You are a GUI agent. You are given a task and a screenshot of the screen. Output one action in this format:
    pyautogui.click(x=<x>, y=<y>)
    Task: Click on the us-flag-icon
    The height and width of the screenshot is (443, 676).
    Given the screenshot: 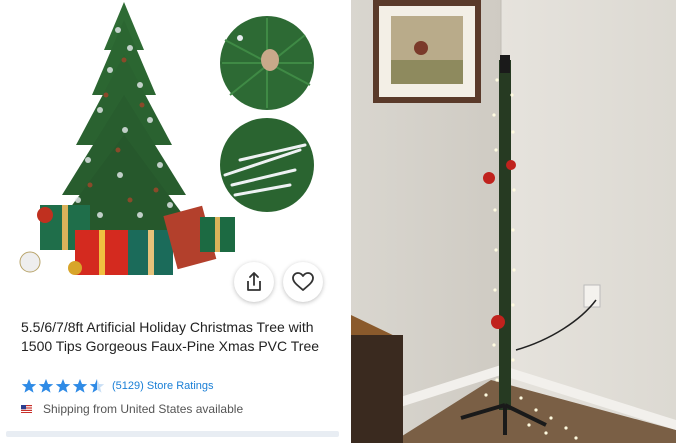 What is the action you would take?
    pyautogui.click(x=26, y=409)
    